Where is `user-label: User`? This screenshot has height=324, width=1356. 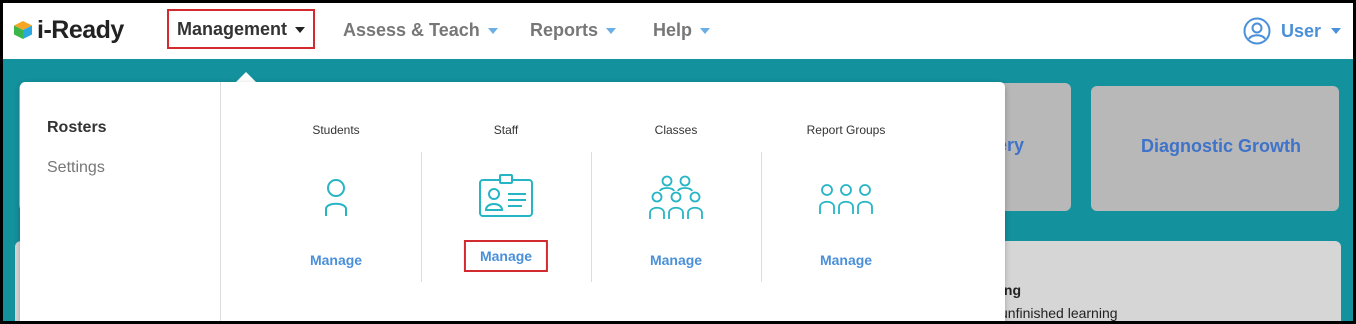 user-label: User is located at coordinates (1300, 30).